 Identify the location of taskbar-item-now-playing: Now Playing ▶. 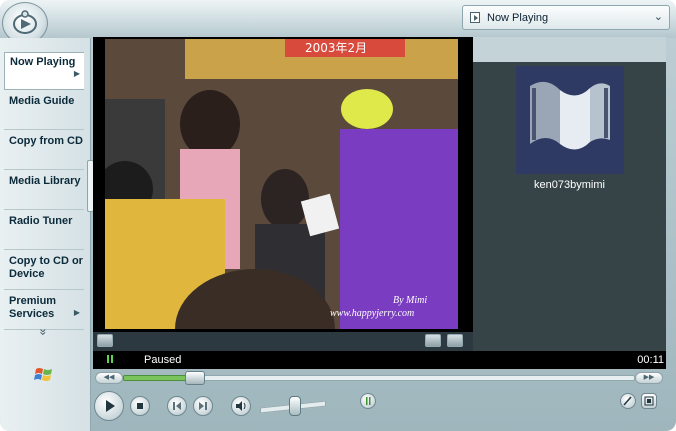
(44, 71).